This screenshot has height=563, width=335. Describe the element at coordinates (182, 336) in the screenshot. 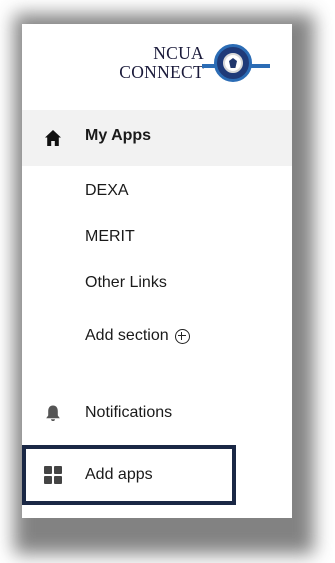

I see `plus-circle-icon` at that location.